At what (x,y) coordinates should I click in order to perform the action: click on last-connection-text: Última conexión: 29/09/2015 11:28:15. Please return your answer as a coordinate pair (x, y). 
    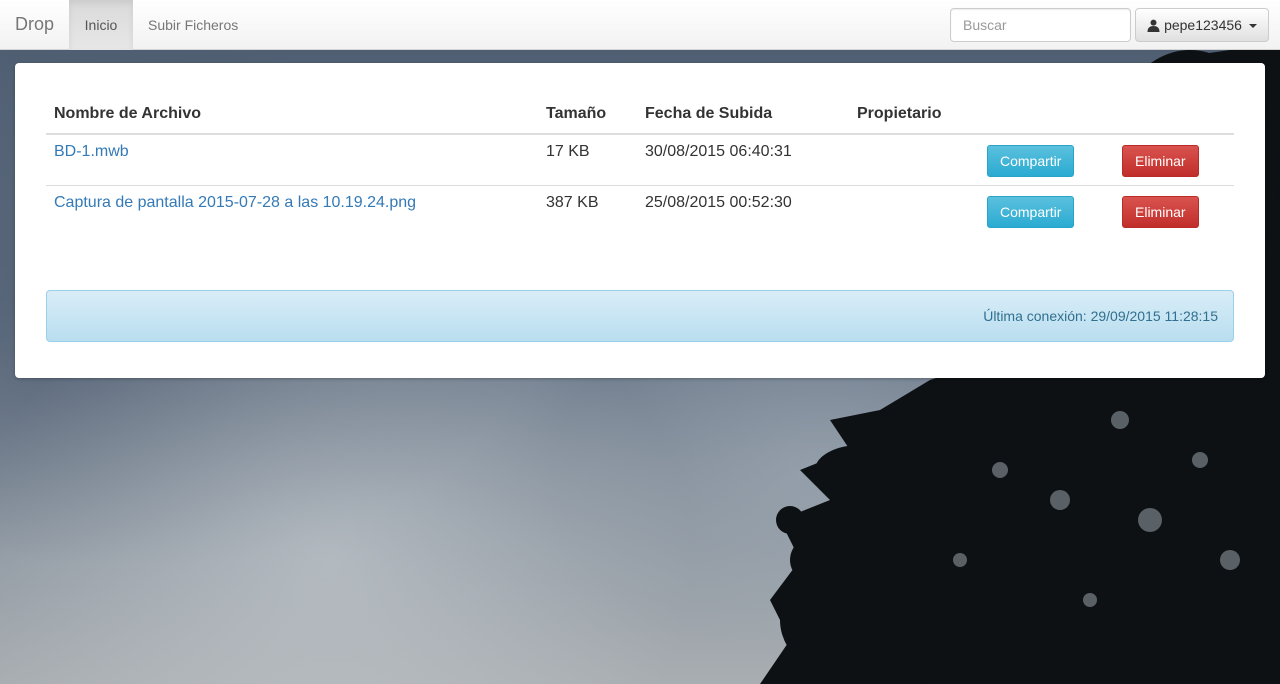
    Looking at the image, I should click on (1100, 316).